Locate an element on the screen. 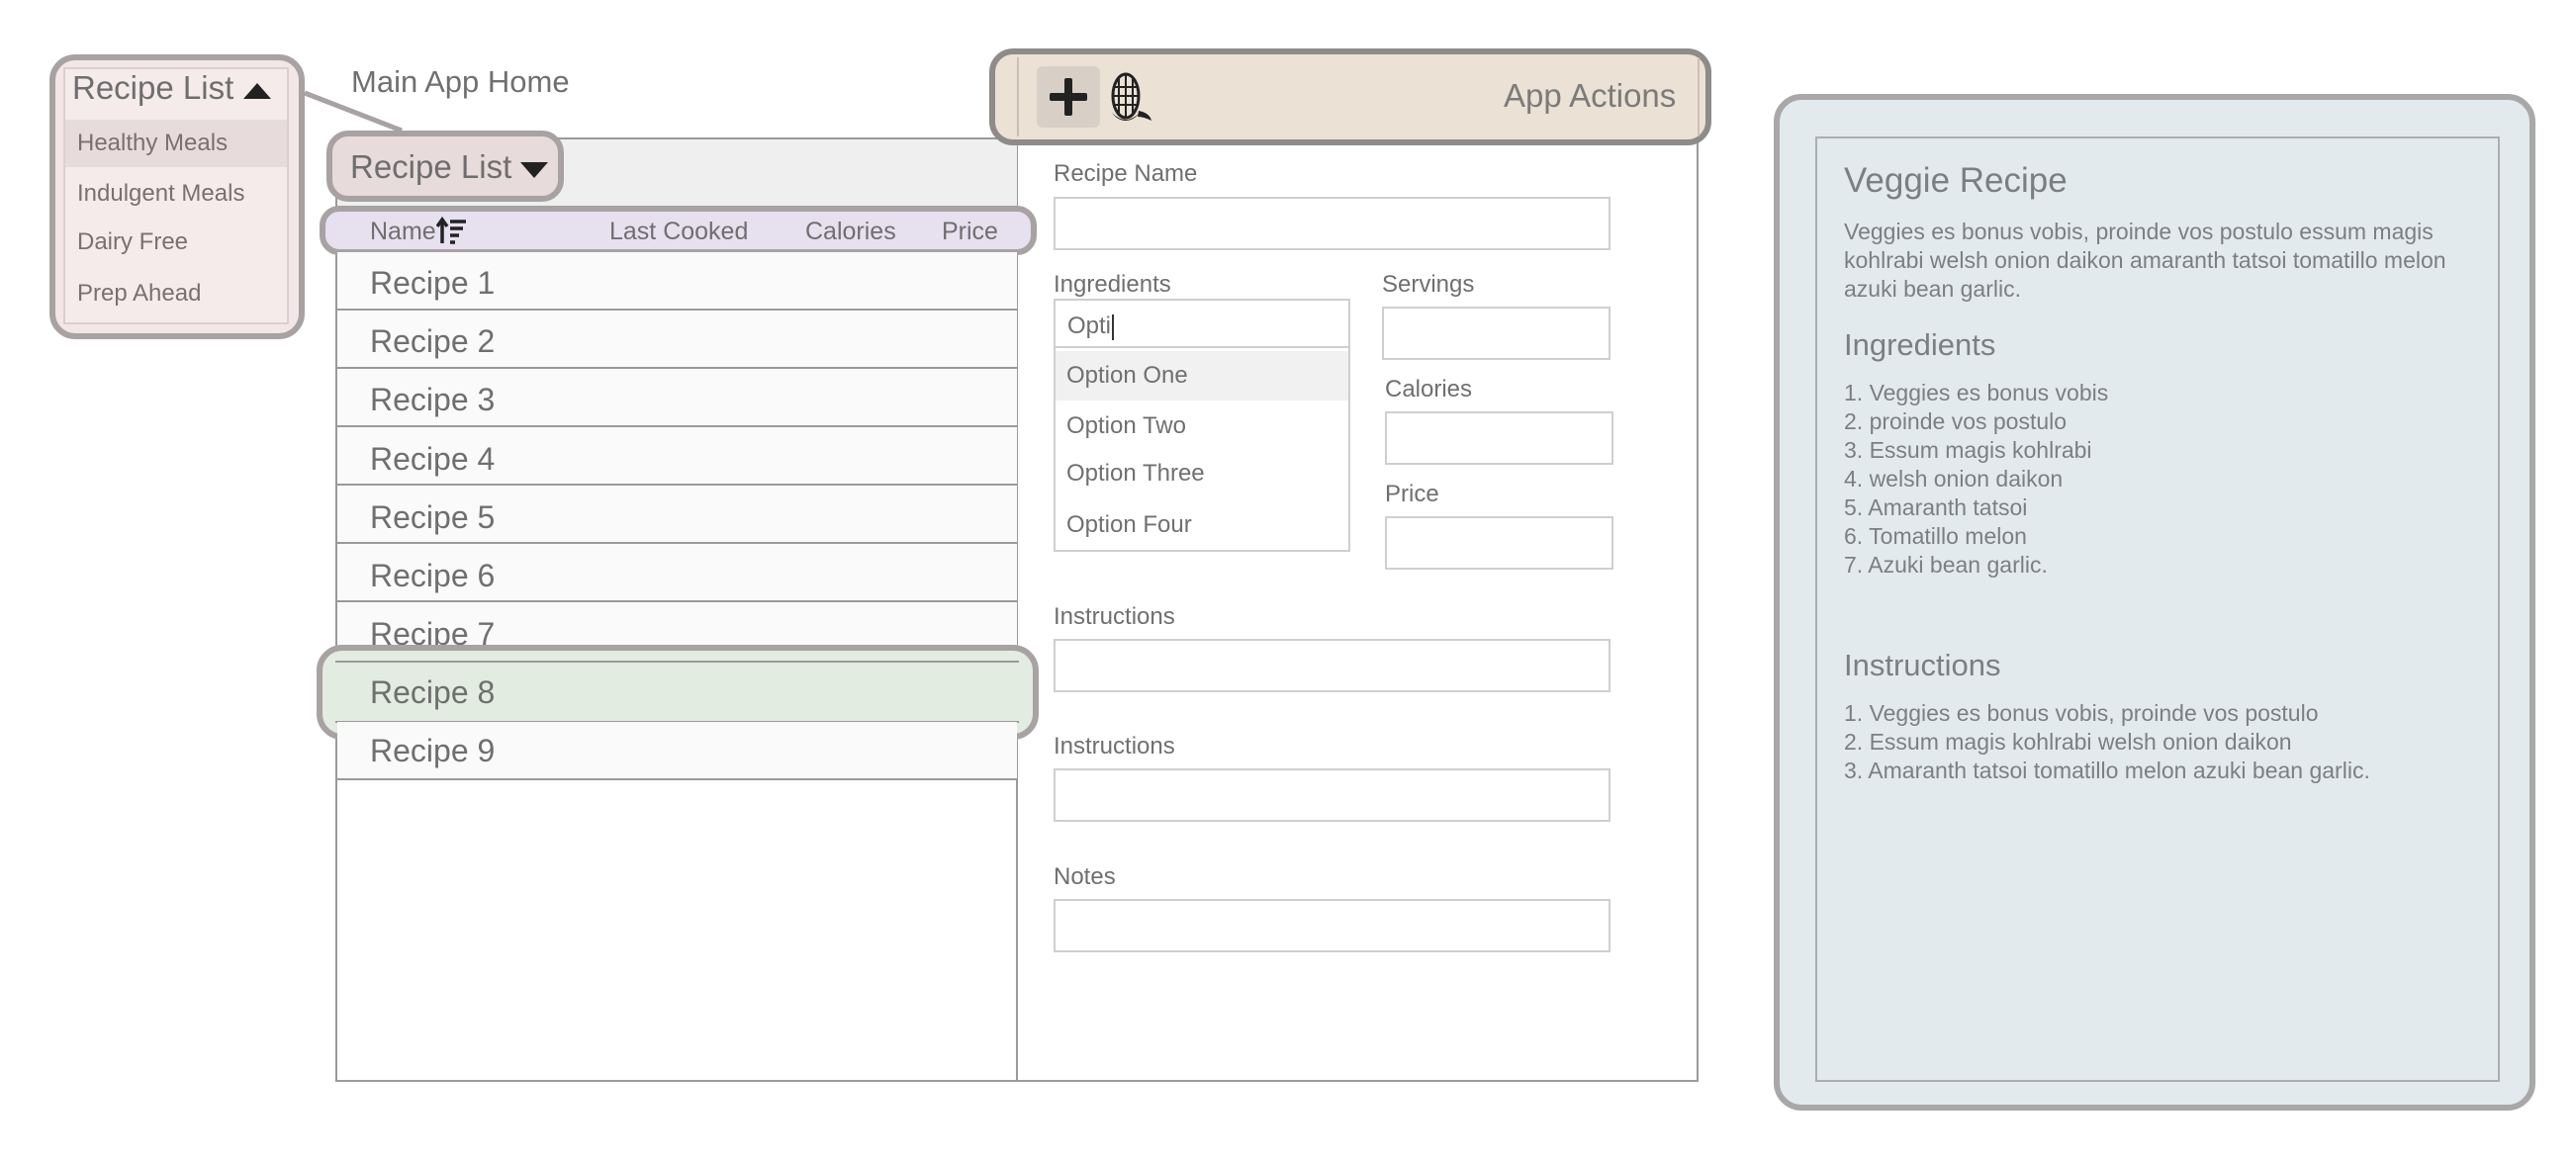  list-item: 5. Amaranth tatsoi is located at coordinates (1936, 507).